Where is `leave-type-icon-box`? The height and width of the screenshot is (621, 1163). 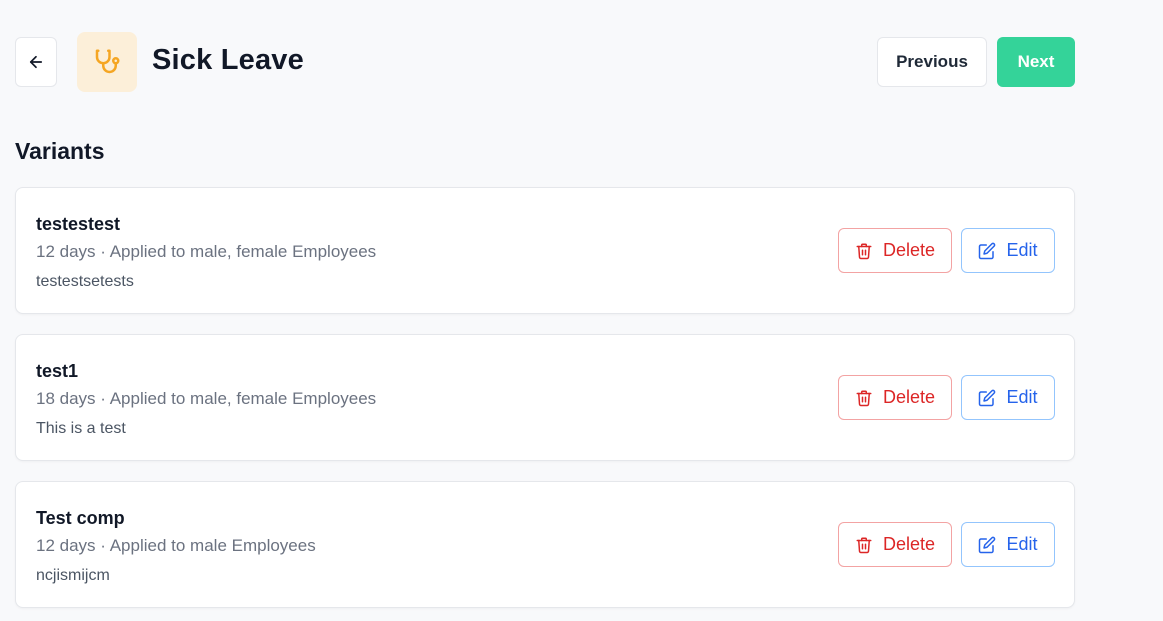 leave-type-icon-box is located at coordinates (107, 62).